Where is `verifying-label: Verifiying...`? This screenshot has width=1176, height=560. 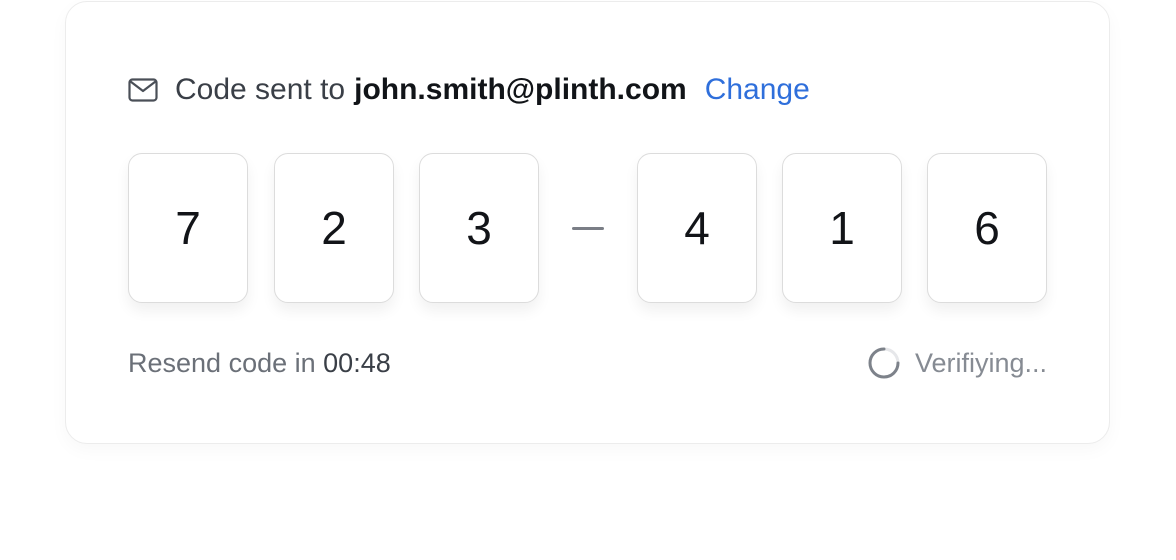 verifying-label: Verifiying... is located at coordinates (980, 362).